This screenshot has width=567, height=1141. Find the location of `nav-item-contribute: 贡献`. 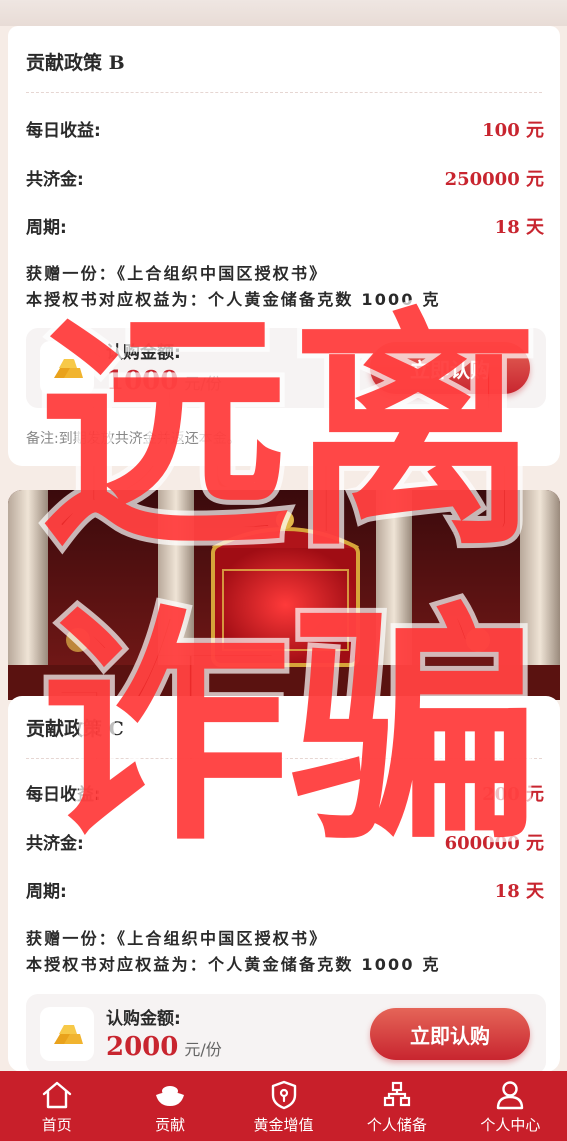

nav-item-contribute: 贡献 is located at coordinates (169, 1106).